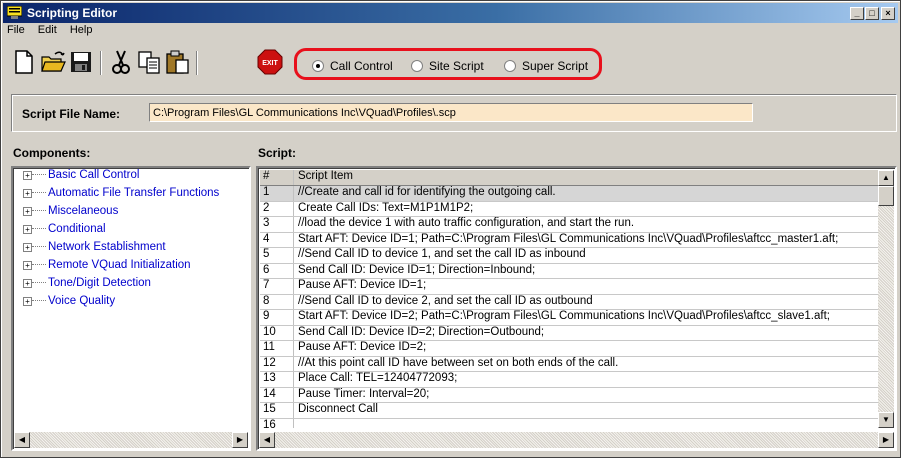 This screenshot has height=460, width=913. Describe the element at coordinates (81, 62) in the screenshot. I see `save-icon` at that location.